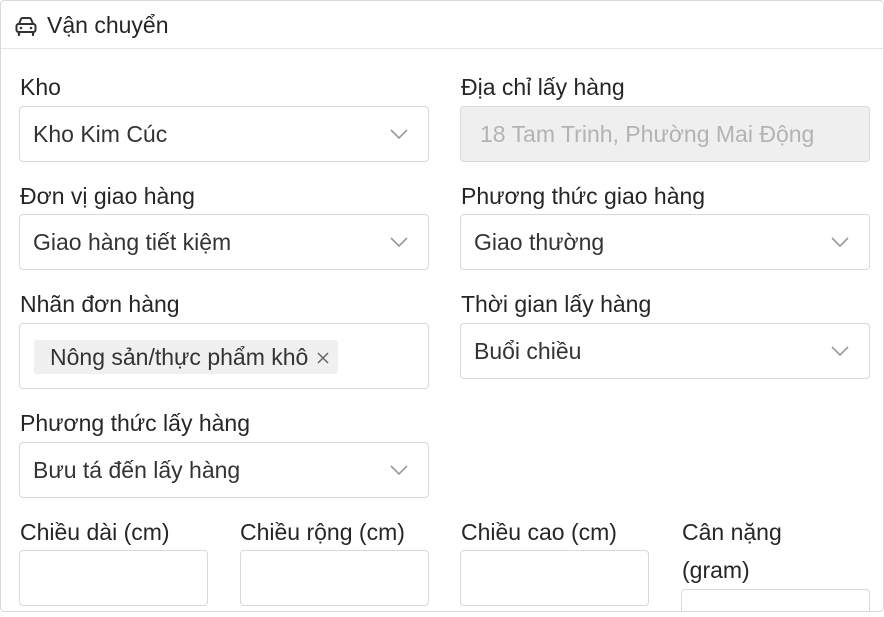  What do you see at coordinates (95, 532) in the screenshot?
I see `length-label: Chiều dài (cm)` at bounding box center [95, 532].